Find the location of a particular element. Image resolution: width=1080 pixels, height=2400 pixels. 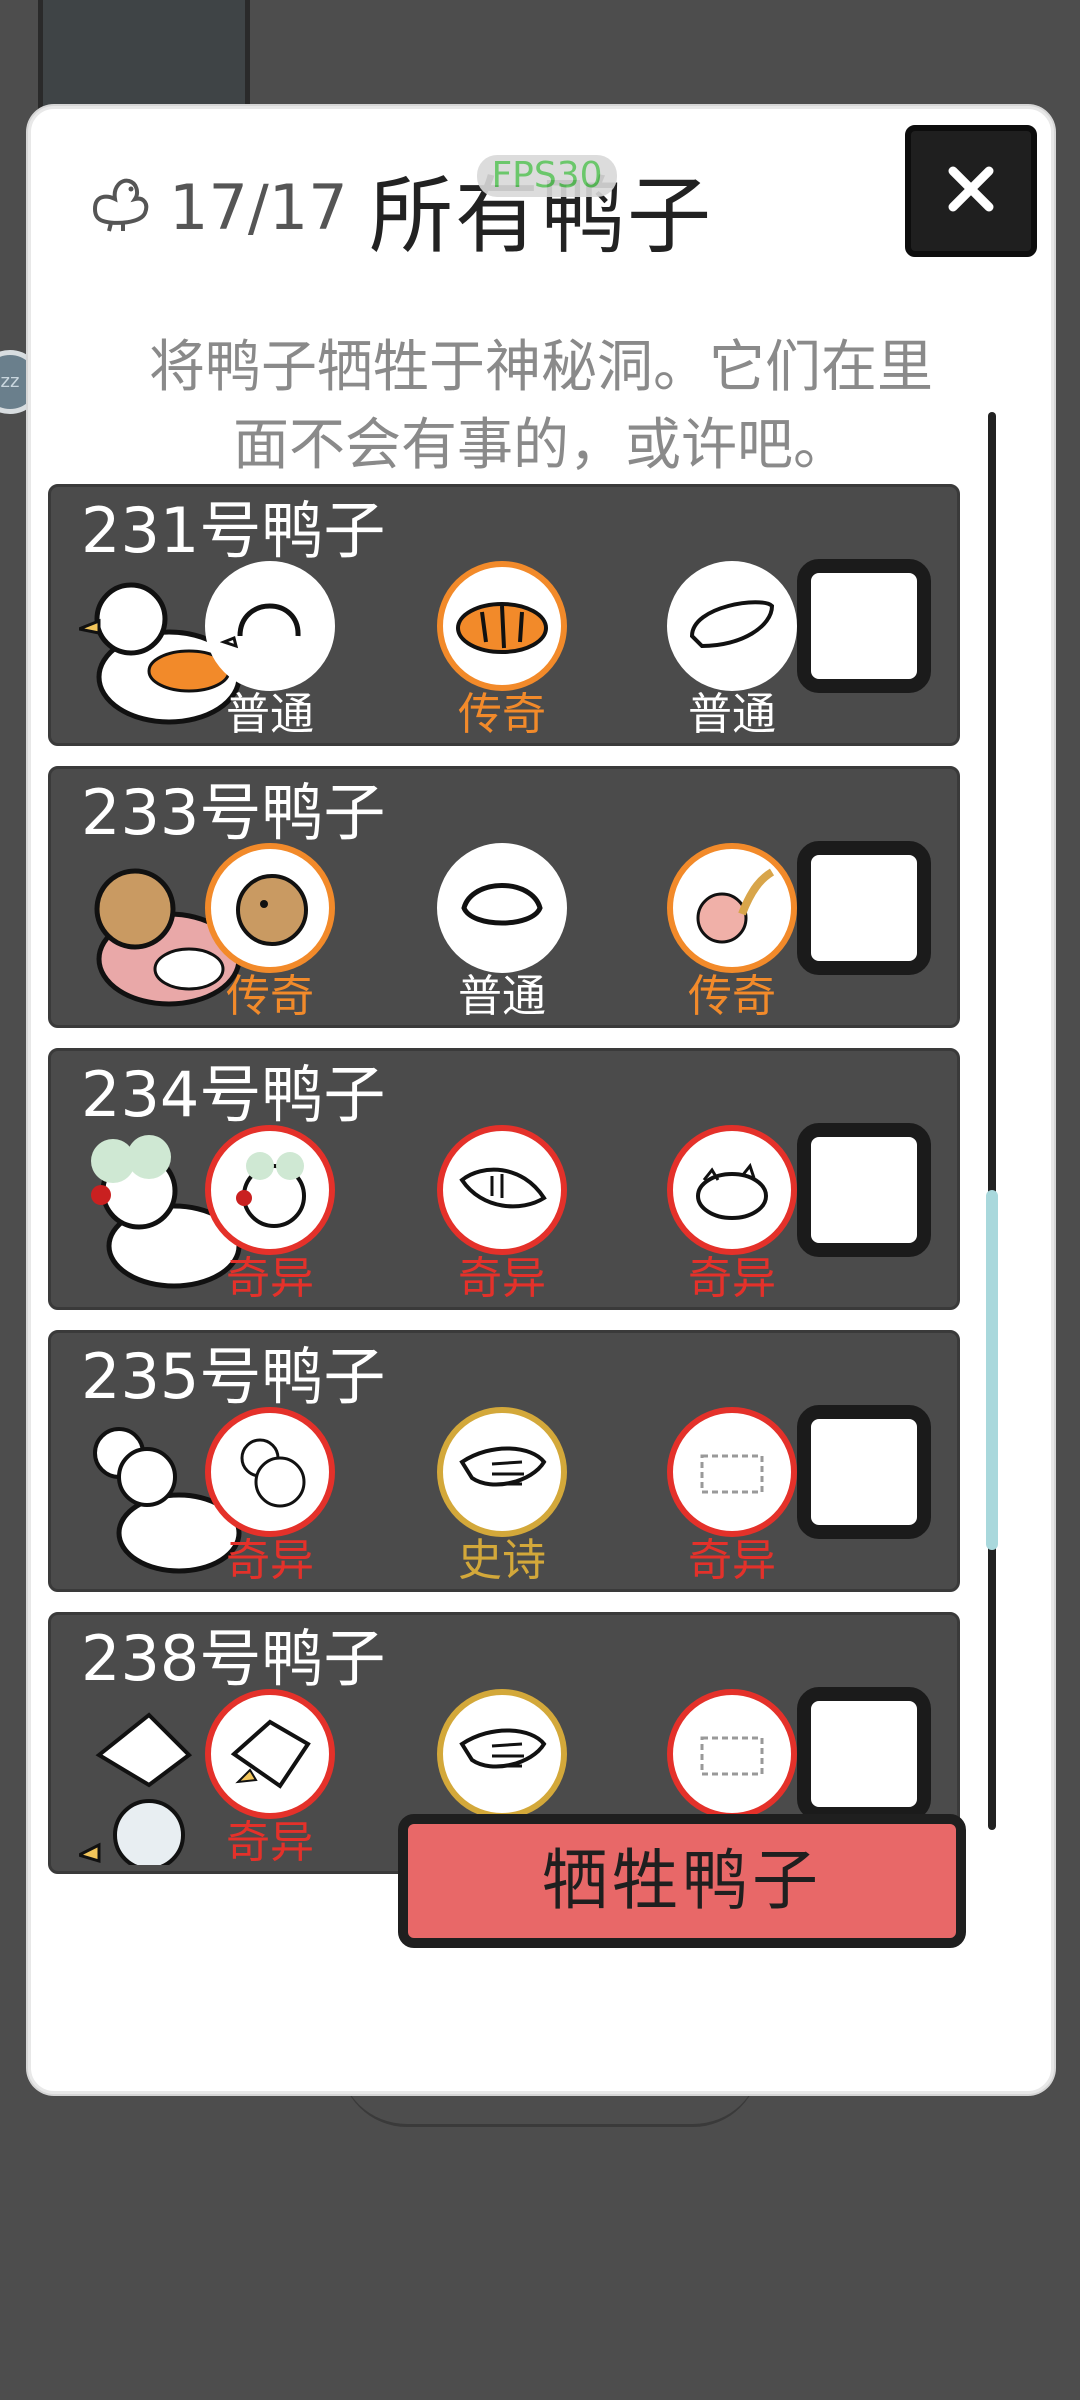

duck-name: 235号鸭子 is located at coordinates (233, 1376).